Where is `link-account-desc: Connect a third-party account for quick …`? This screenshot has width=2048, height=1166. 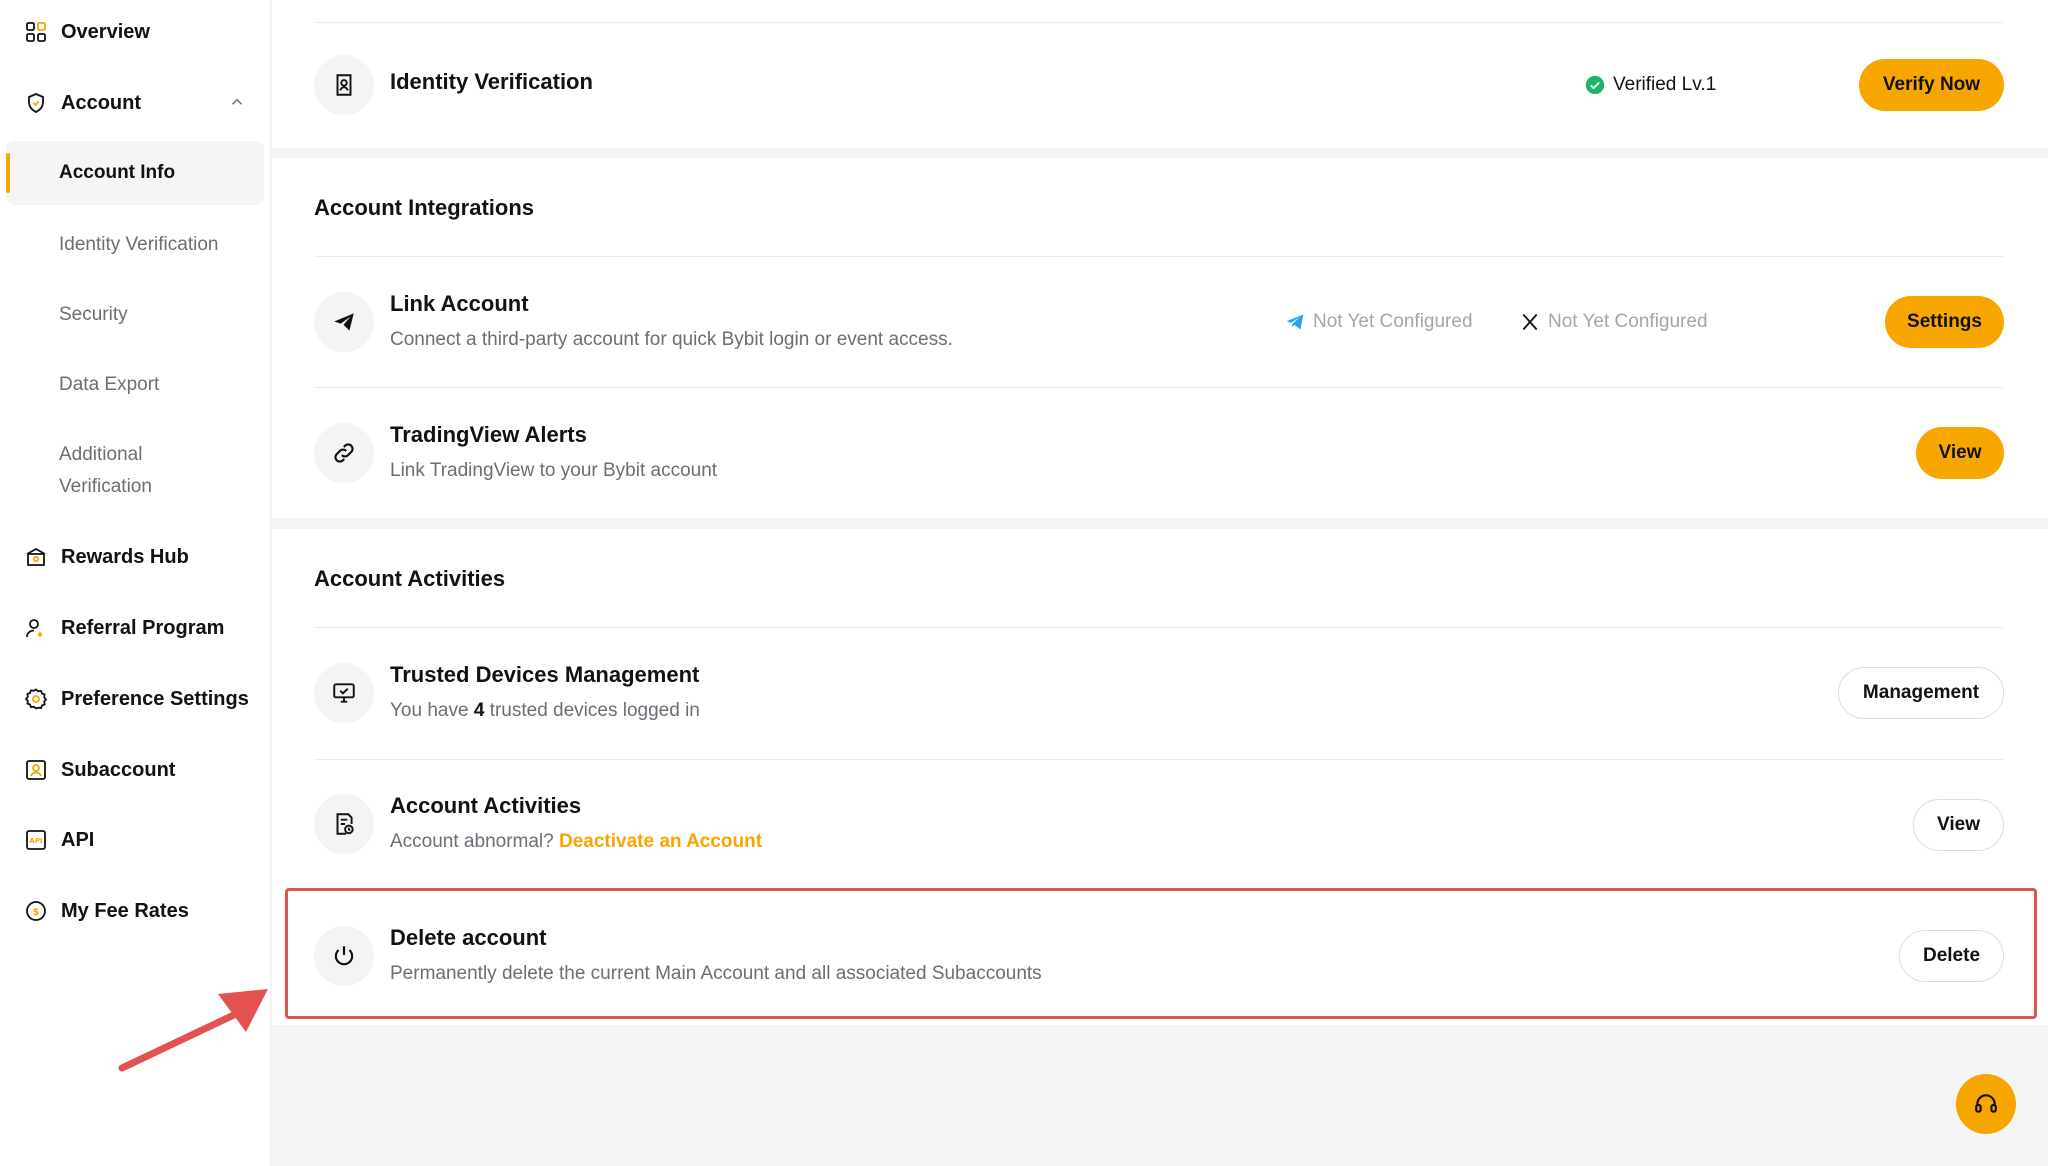 link-account-desc: Connect a third-party account for quick … is located at coordinates (671, 339).